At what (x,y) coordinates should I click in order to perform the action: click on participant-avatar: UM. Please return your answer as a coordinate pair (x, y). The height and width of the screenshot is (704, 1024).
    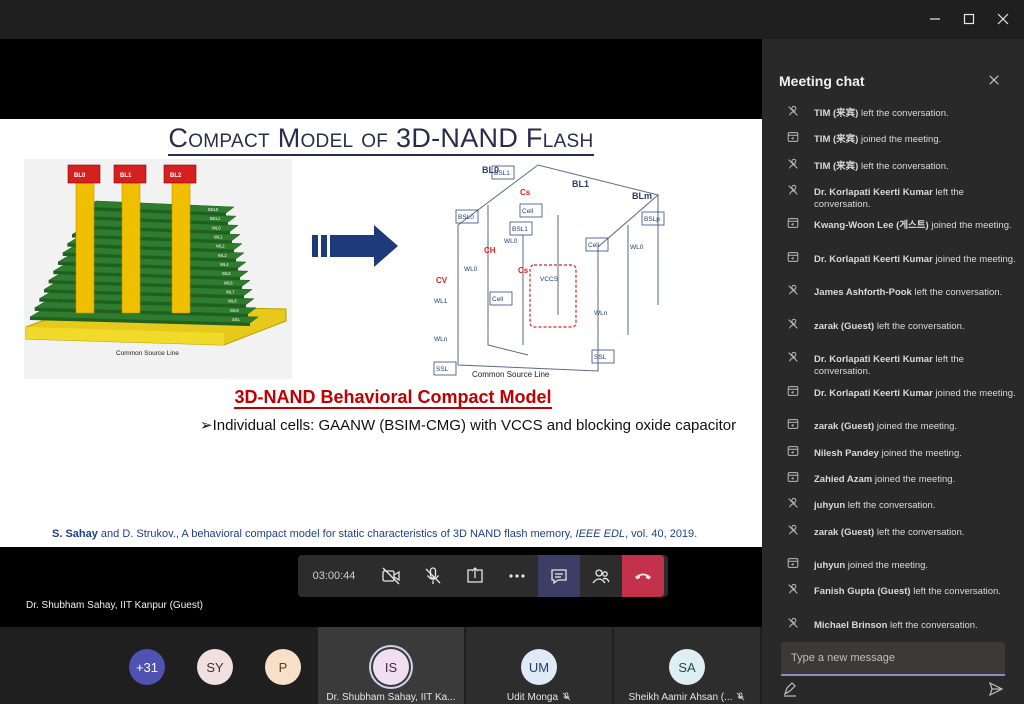
    Looking at the image, I should click on (539, 667).